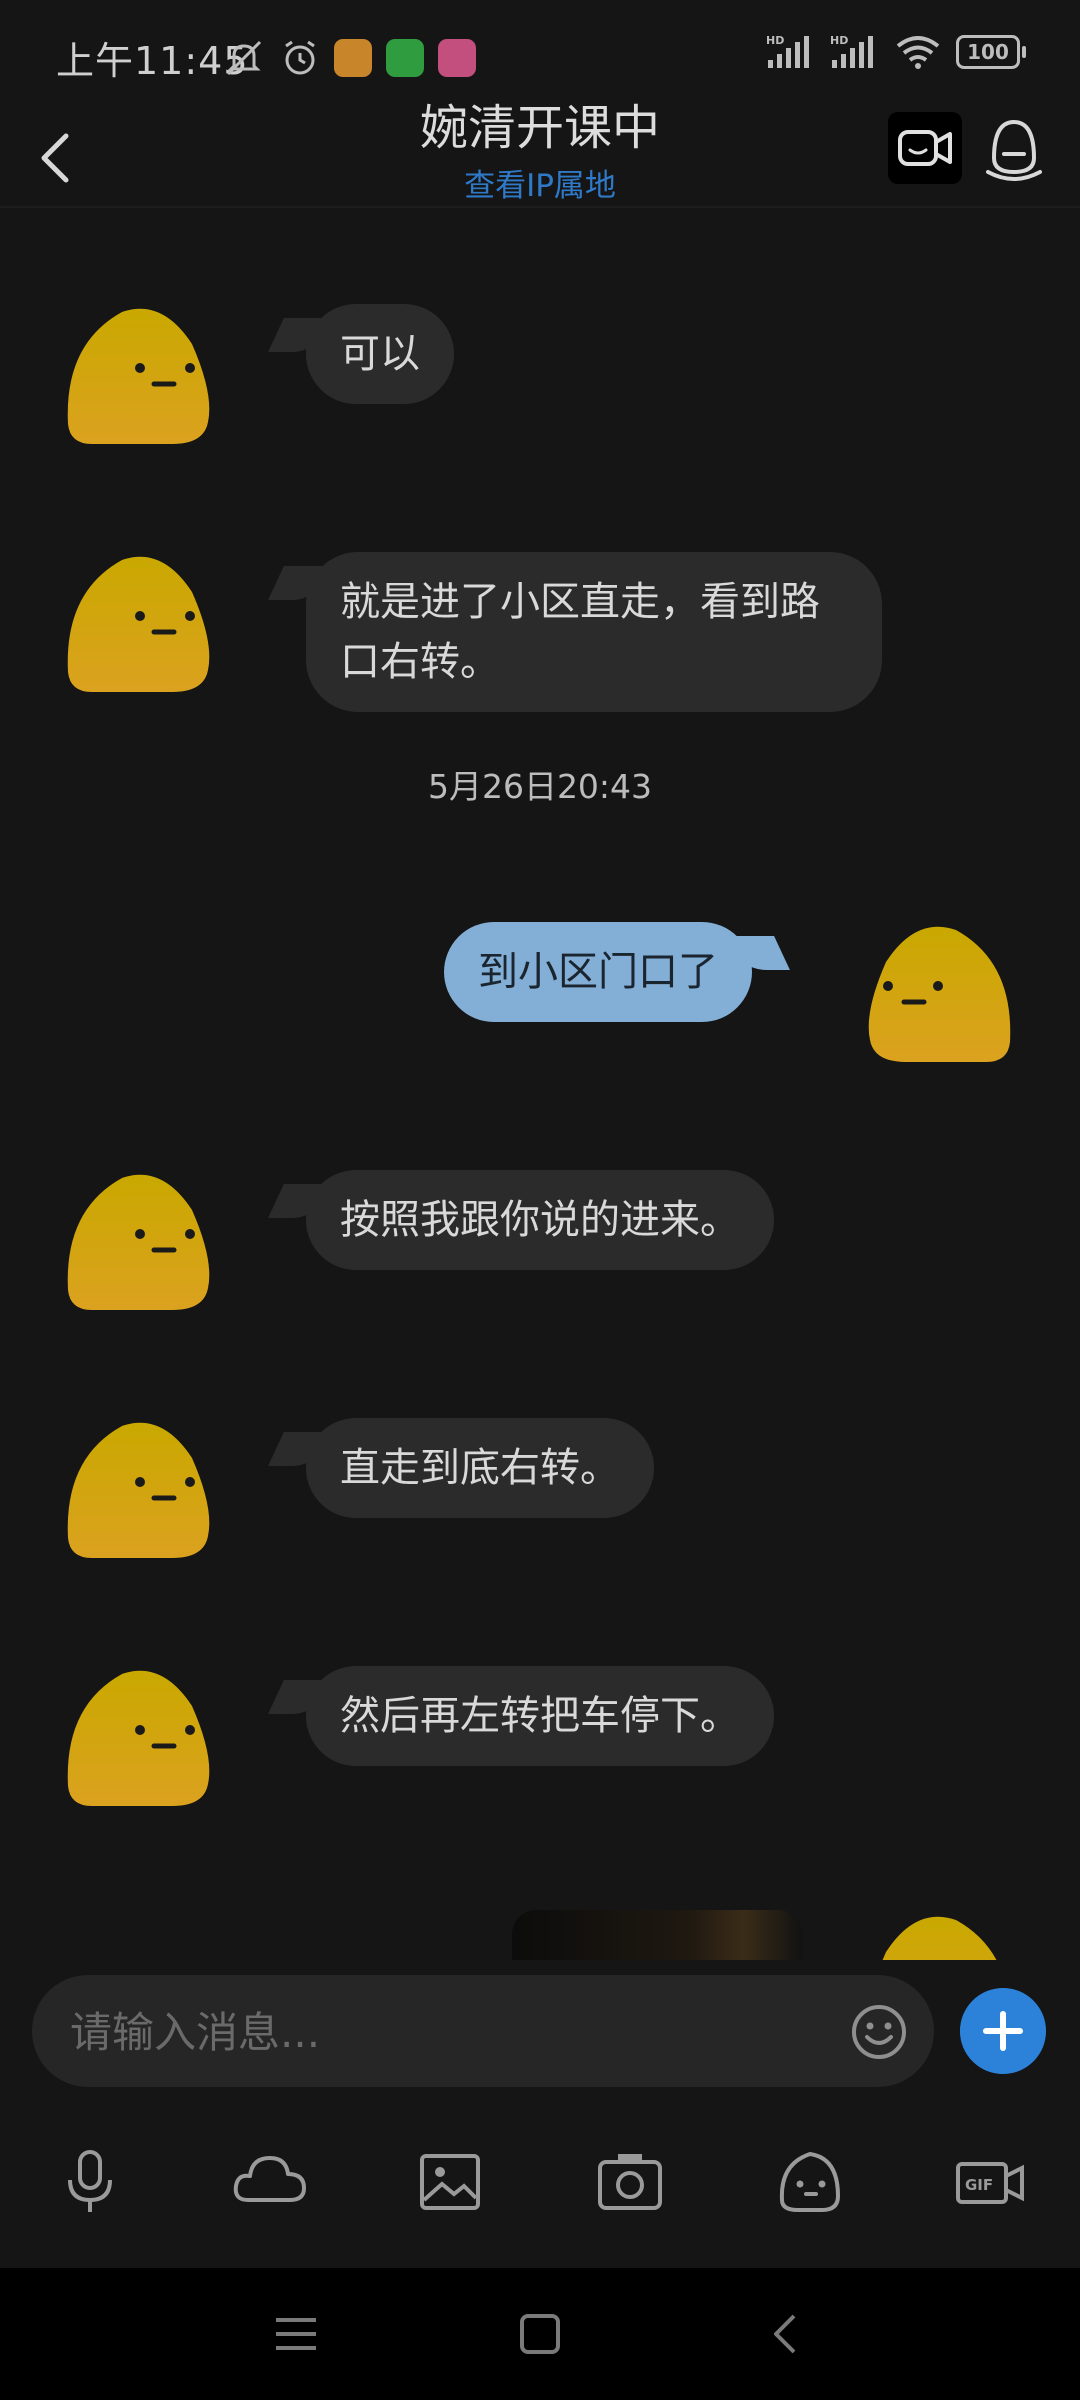 Image resolution: width=1080 pixels, height=2400 pixels. I want to click on message-input, so click(450, 2032).